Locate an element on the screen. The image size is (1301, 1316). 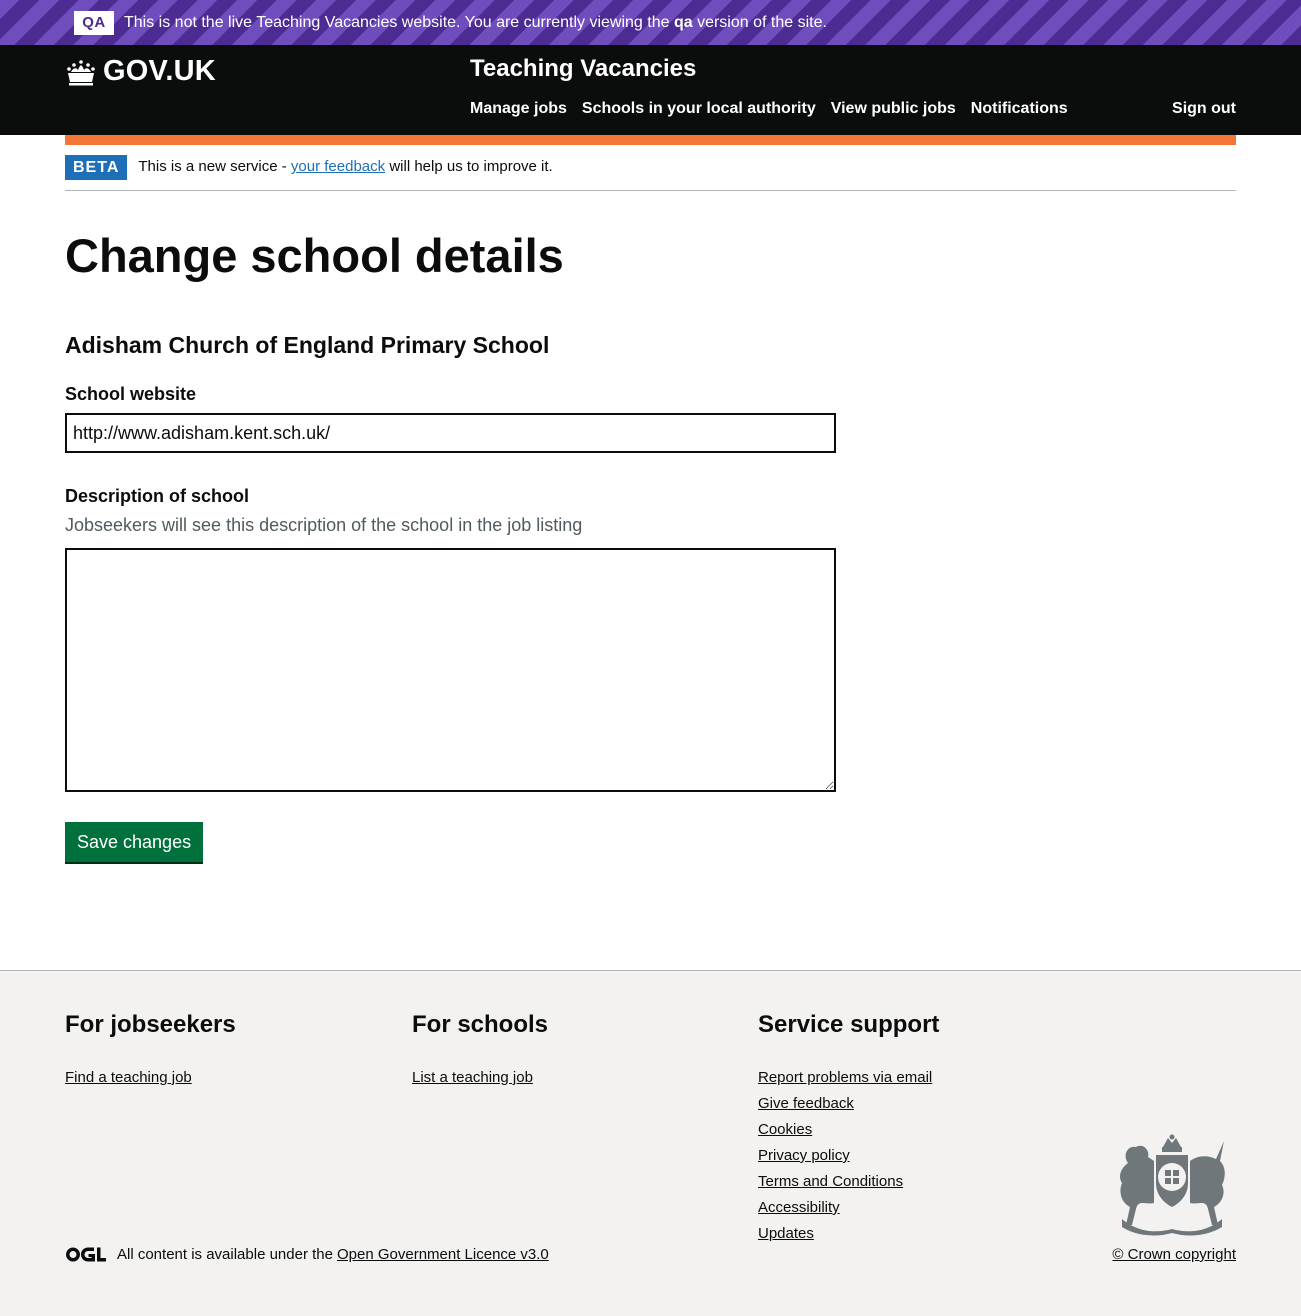
nav-view-public-jobs: View public jobs is located at coordinates (893, 109).